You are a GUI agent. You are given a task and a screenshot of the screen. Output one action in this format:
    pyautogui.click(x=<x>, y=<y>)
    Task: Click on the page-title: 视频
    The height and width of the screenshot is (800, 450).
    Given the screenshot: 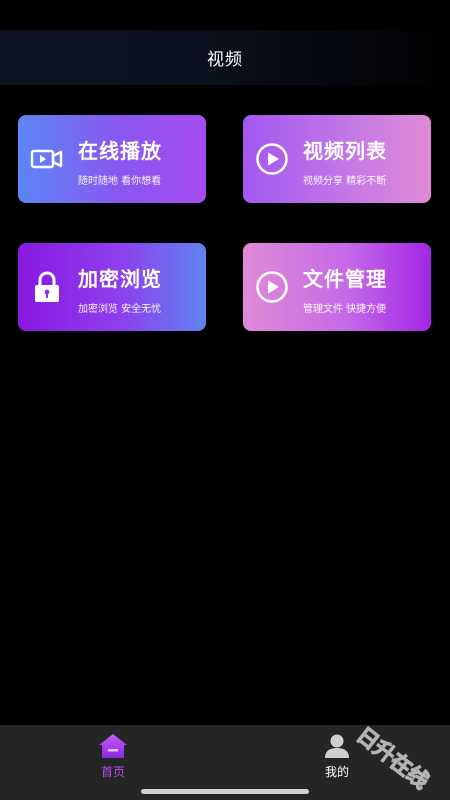 What is the action you would take?
    pyautogui.click(x=225, y=60)
    